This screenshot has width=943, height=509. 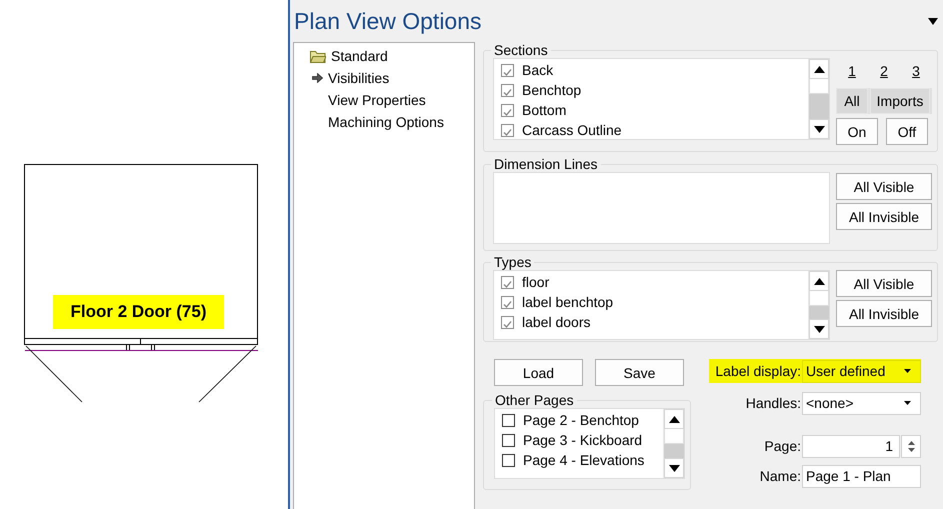 I want to click on button: On, so click(x=857, y=131).